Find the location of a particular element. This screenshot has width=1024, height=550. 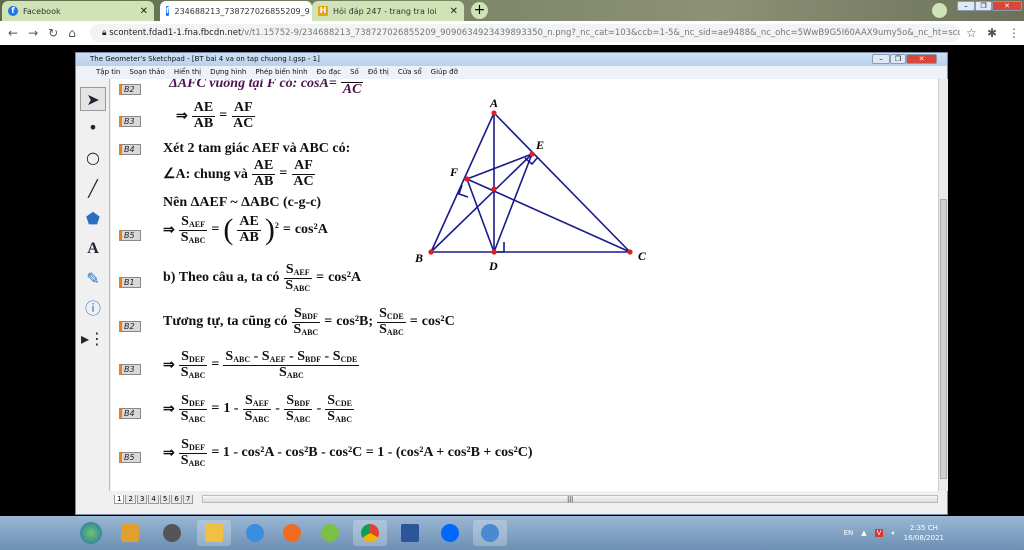

app-minimize-button: – is located at coordinates (881, 59).